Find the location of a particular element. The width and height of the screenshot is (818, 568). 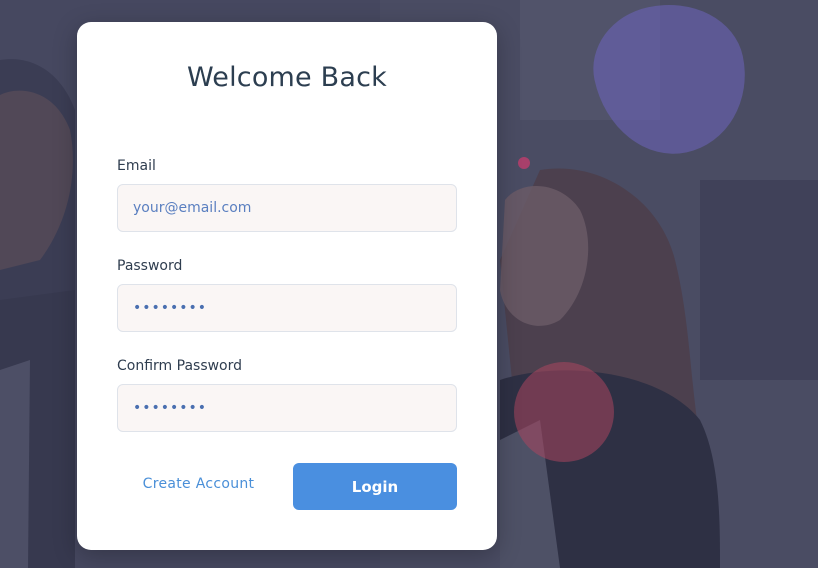

decorative-pink-dot is located at coordinates (524, 163).